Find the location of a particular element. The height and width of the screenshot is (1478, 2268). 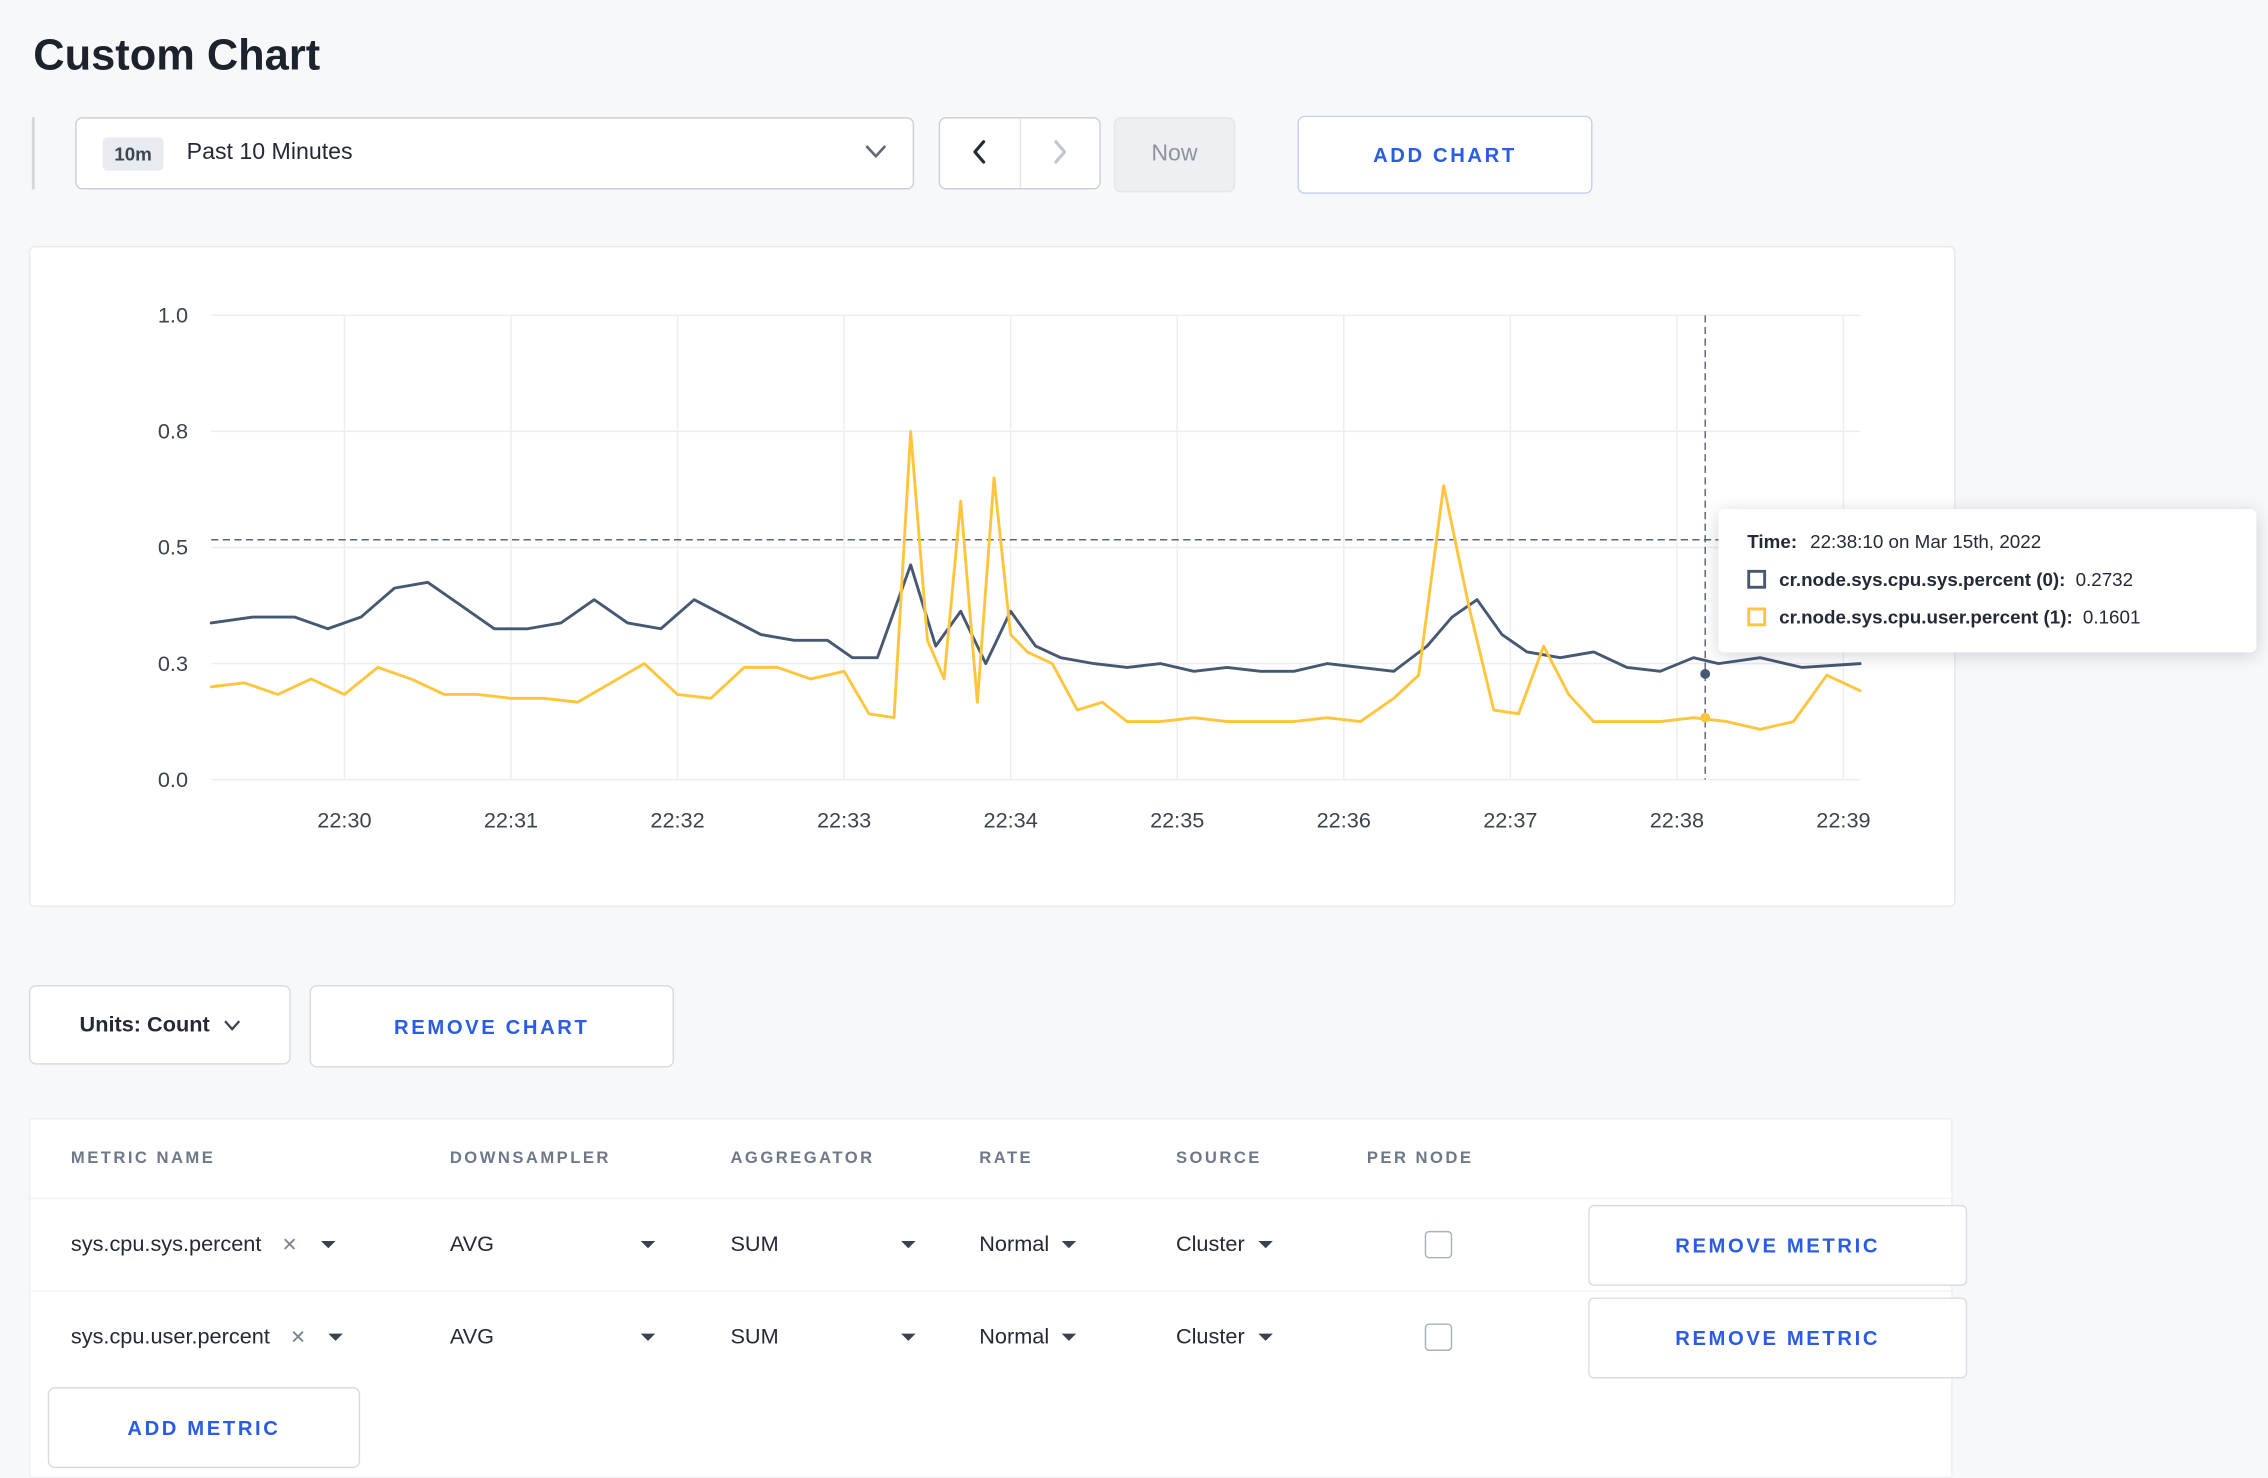

svg-text: 22:39 is located at coordinates (1843, 819).